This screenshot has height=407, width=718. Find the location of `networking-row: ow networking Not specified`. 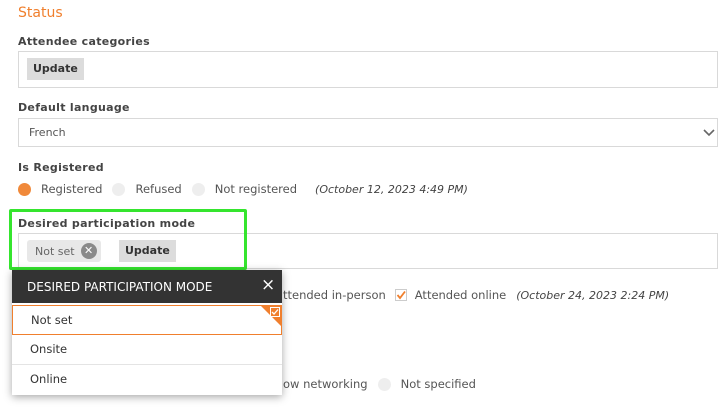

networking-row: ow networking Not specified is located at coordinates (379, 384).